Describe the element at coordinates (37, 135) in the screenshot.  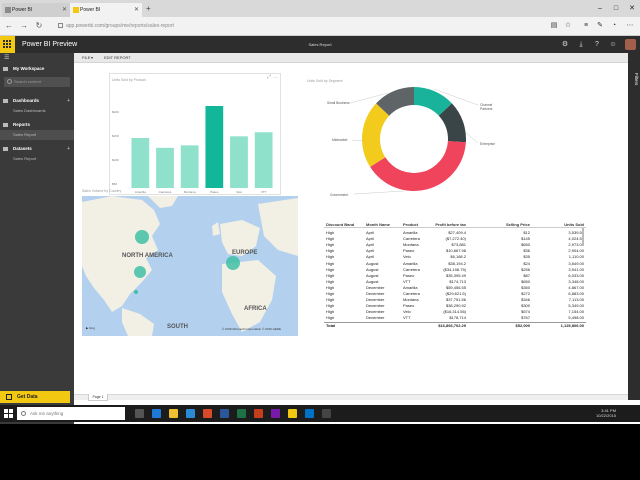
I see `nav-report-item: Sales Report` at that location.